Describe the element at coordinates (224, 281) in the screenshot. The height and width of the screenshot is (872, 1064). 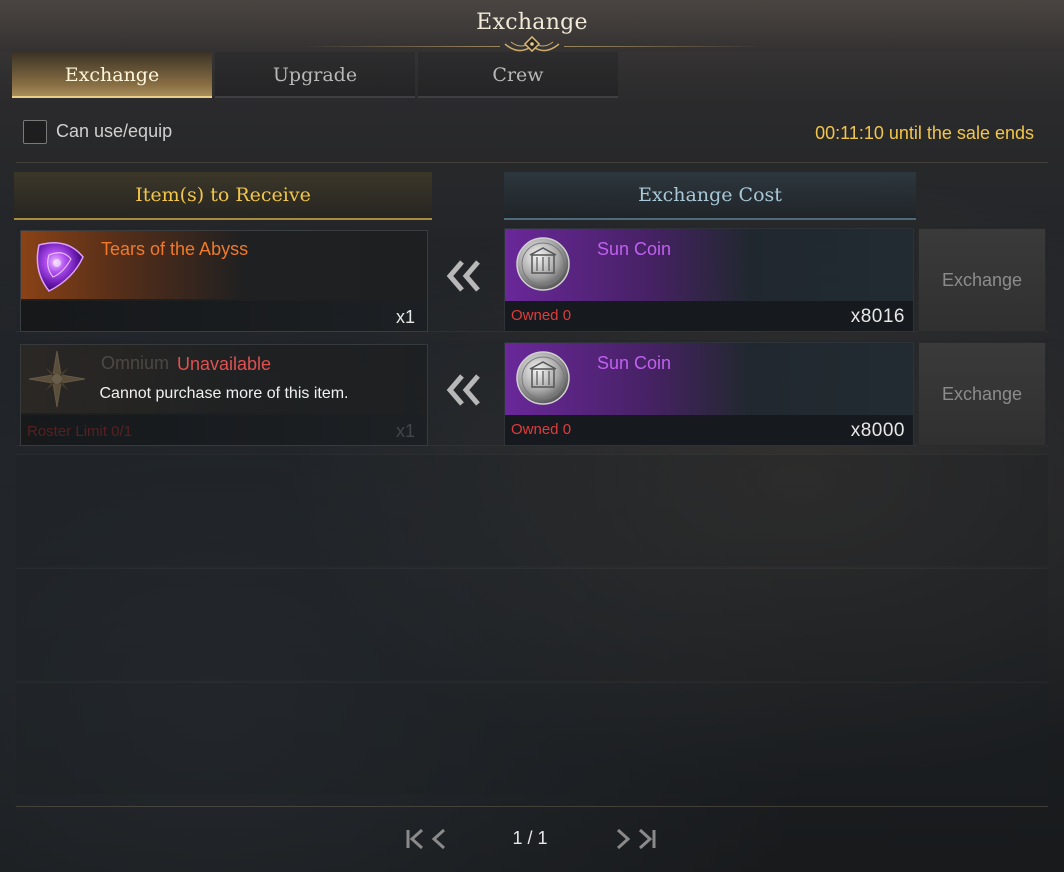
I see `receive-item-card: Tears of the Abyss x1` at that location.